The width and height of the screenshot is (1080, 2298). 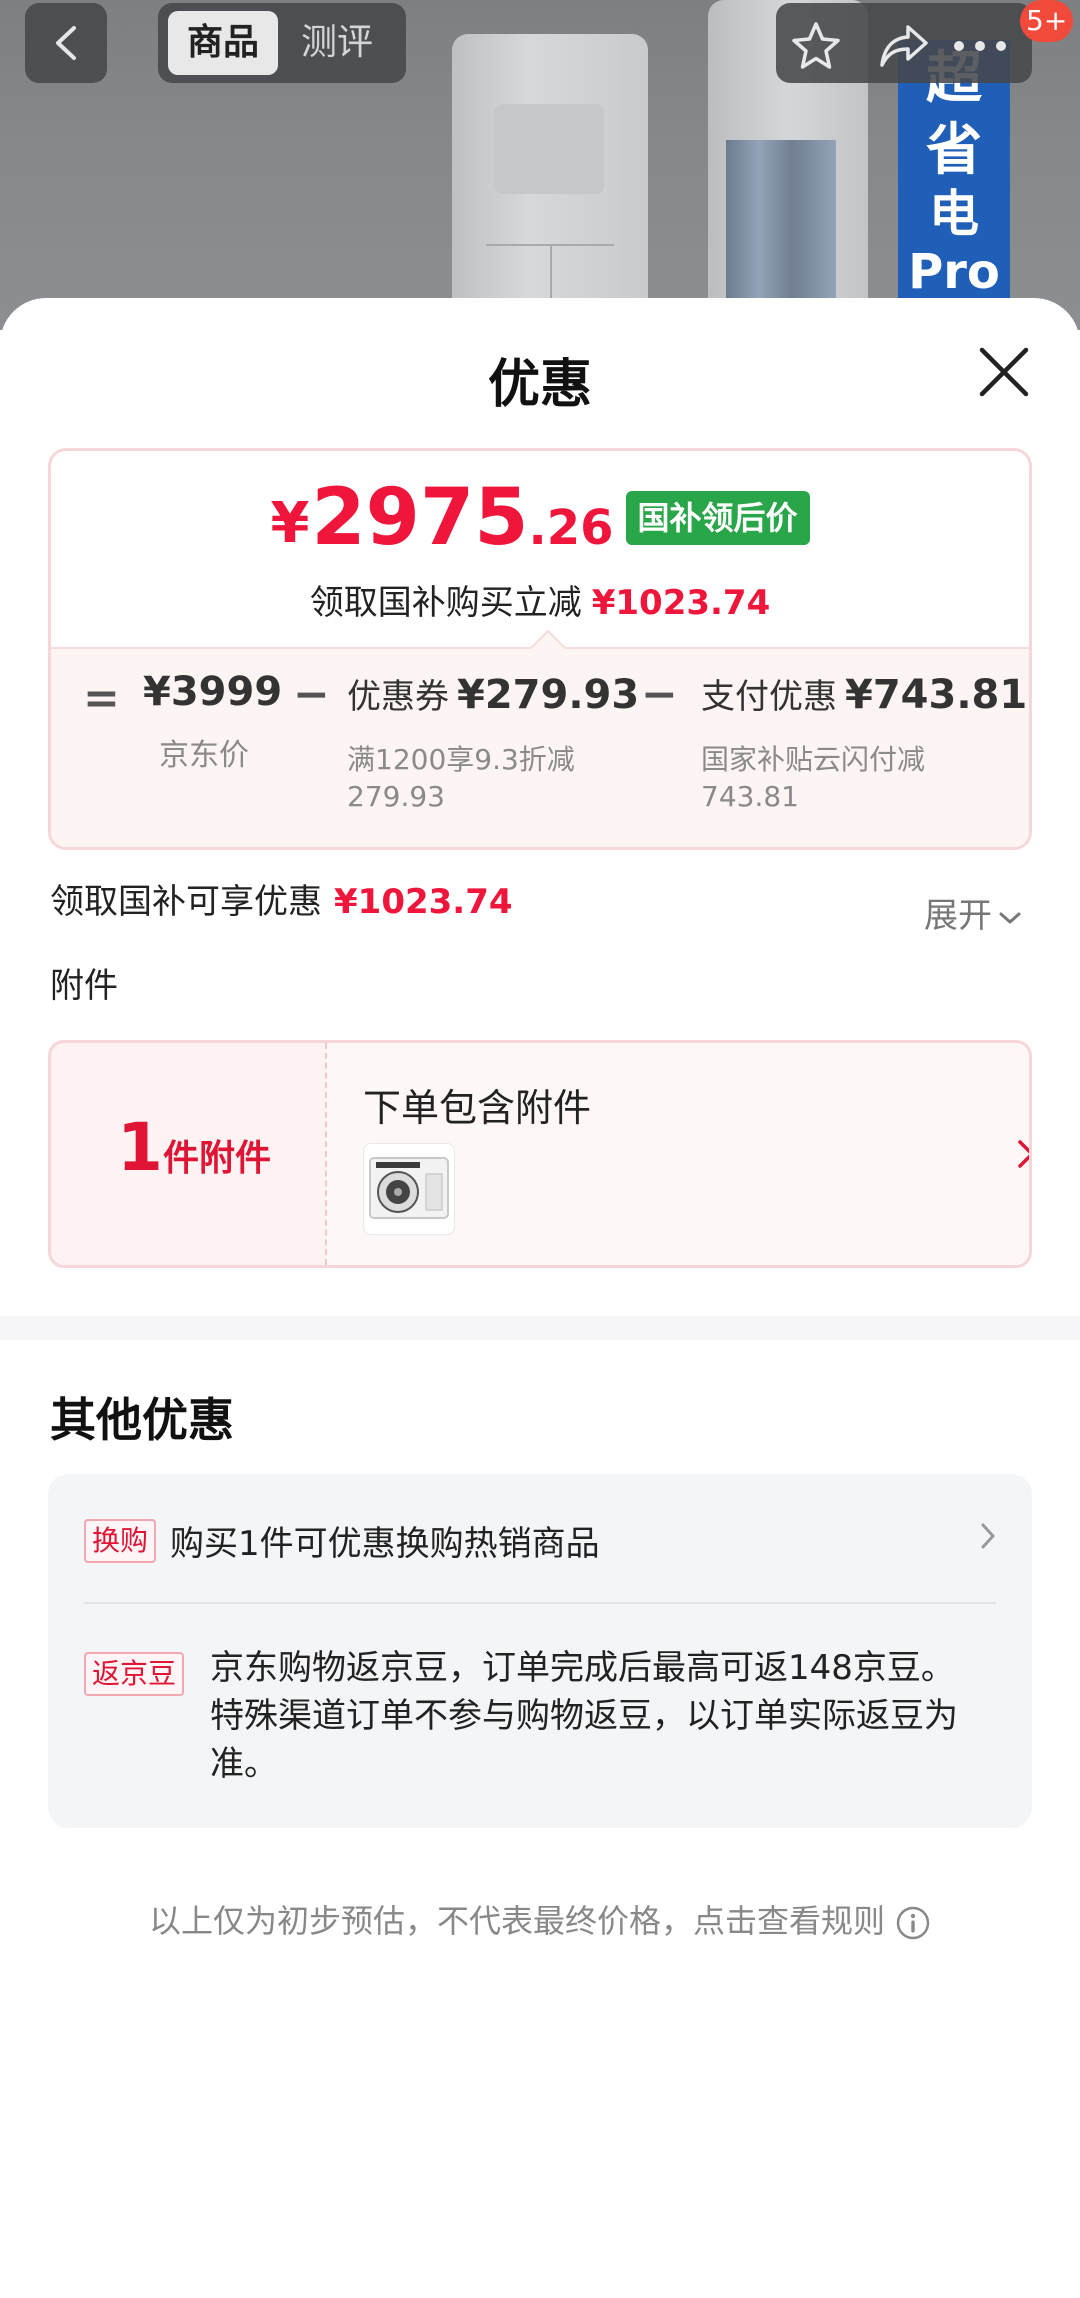 I want to click on back-button, so click(x=66, y=43).